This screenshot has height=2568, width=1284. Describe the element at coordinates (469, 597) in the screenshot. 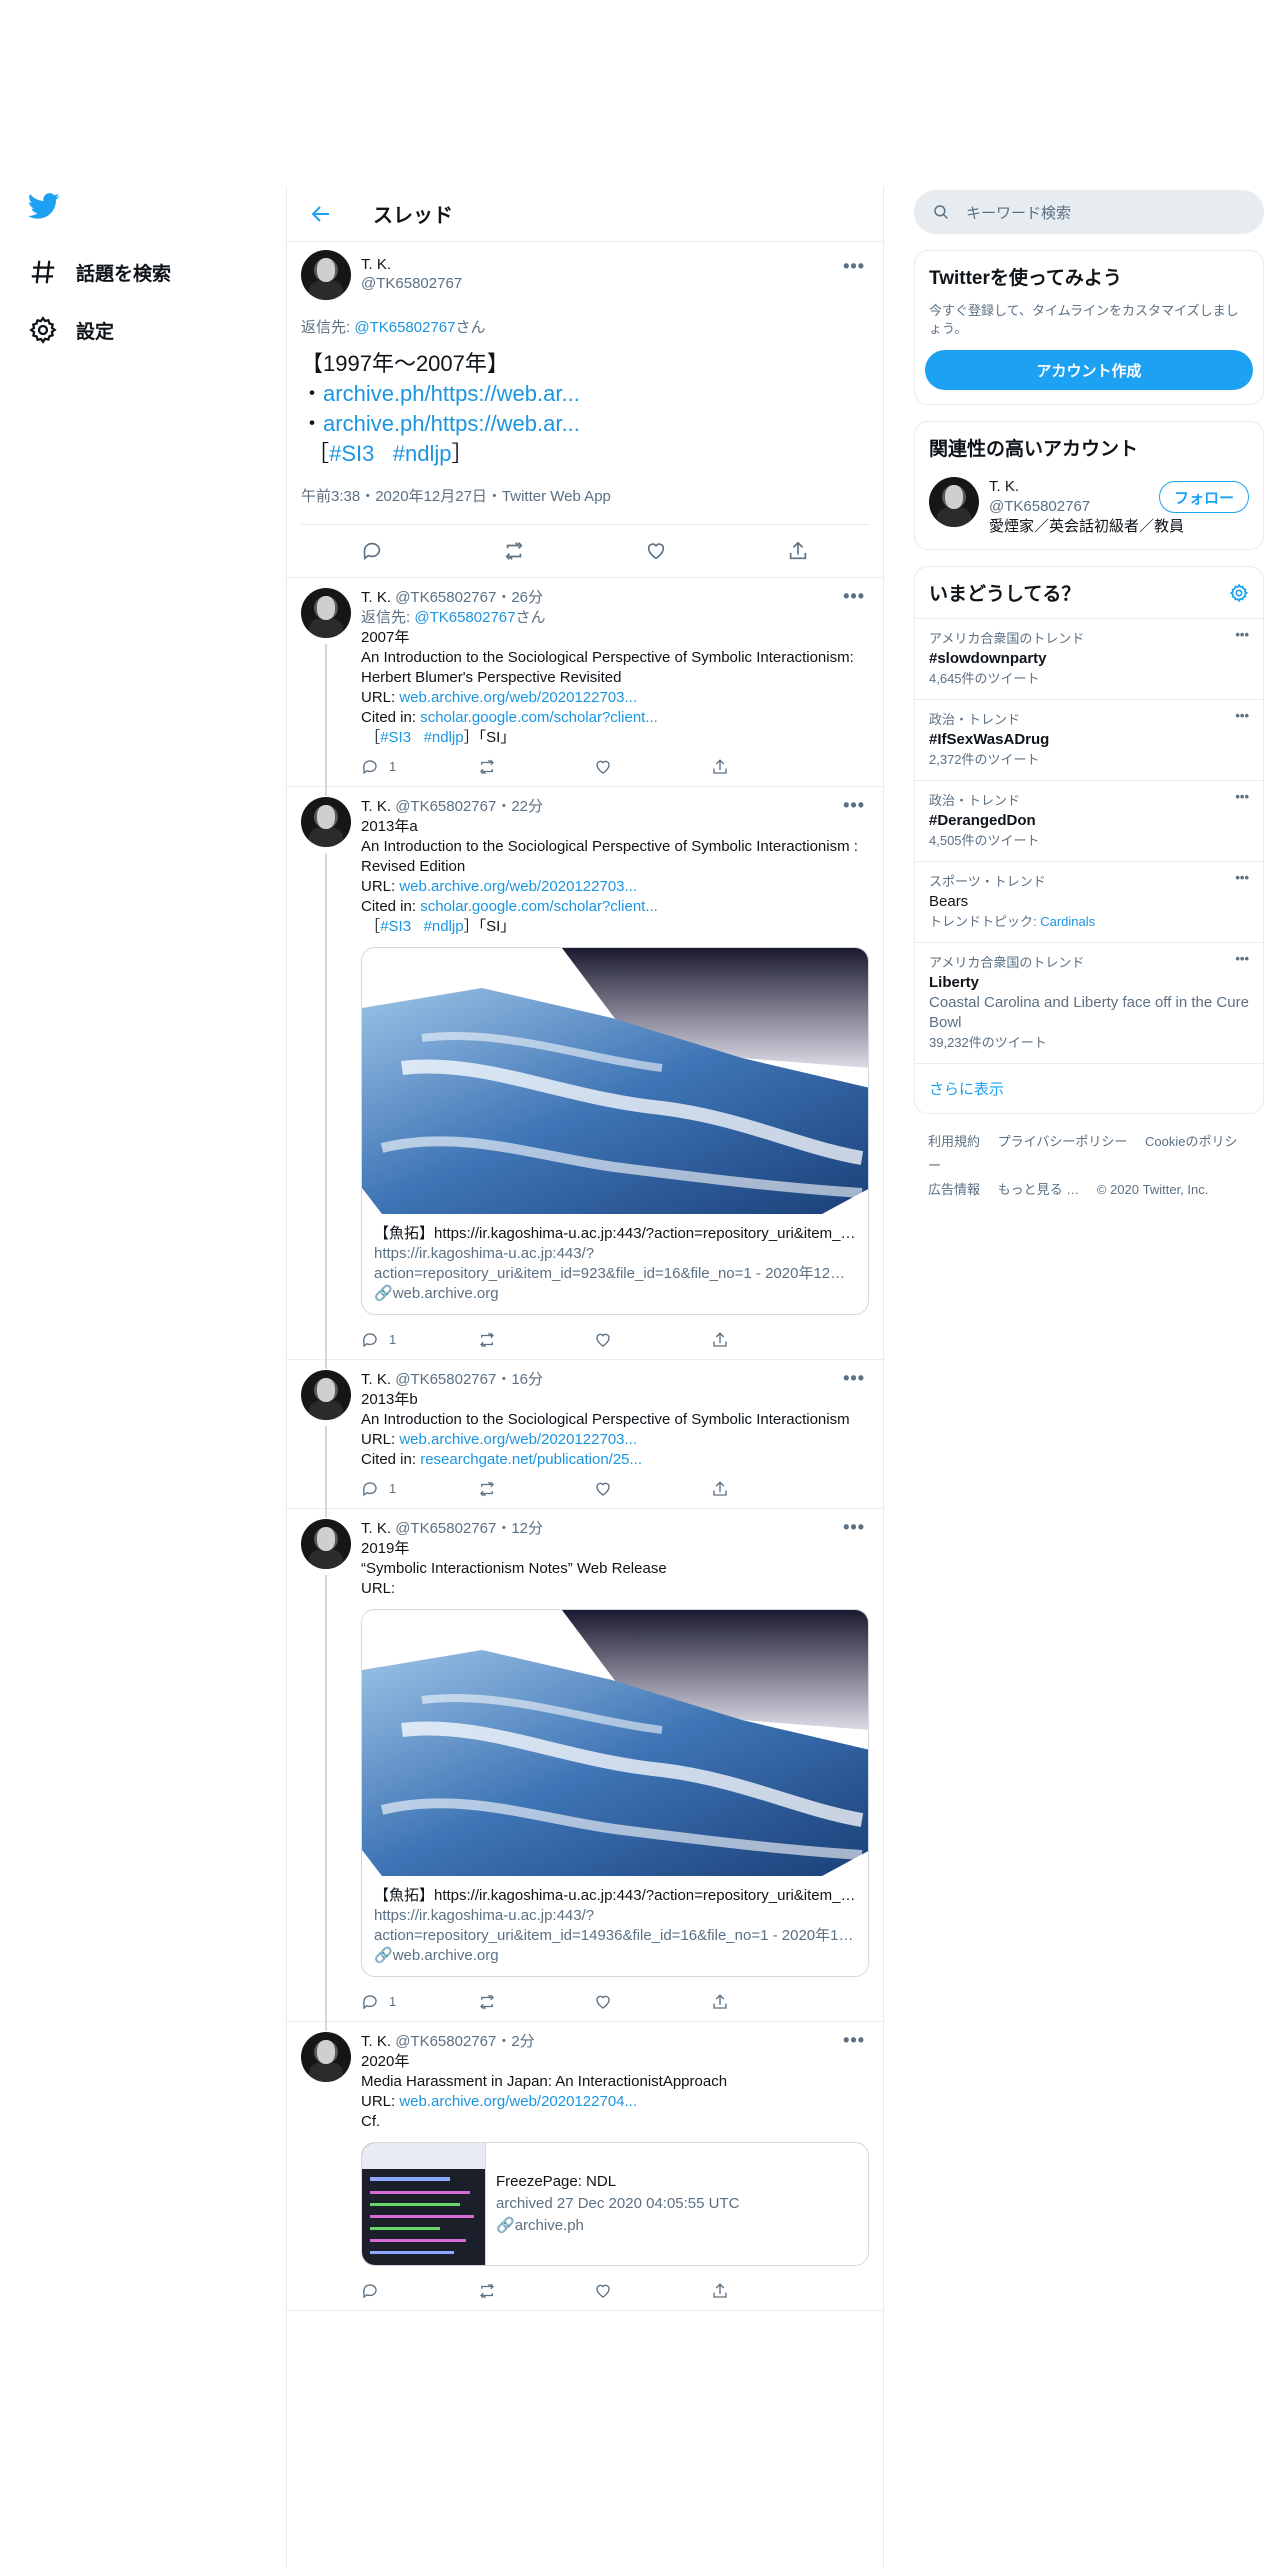

I see `tweet-meta: @TK65802767・26分` at that location.